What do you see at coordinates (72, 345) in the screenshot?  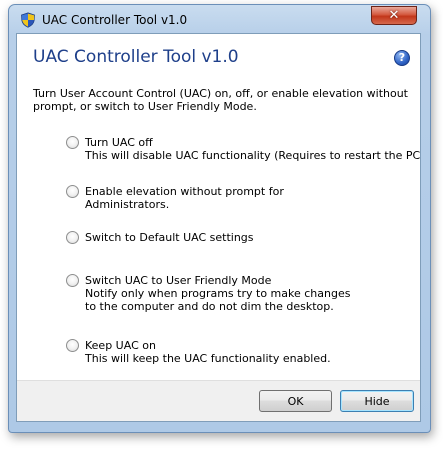 I see `radio-keep-uac-on` at bounding box center [72, 345].